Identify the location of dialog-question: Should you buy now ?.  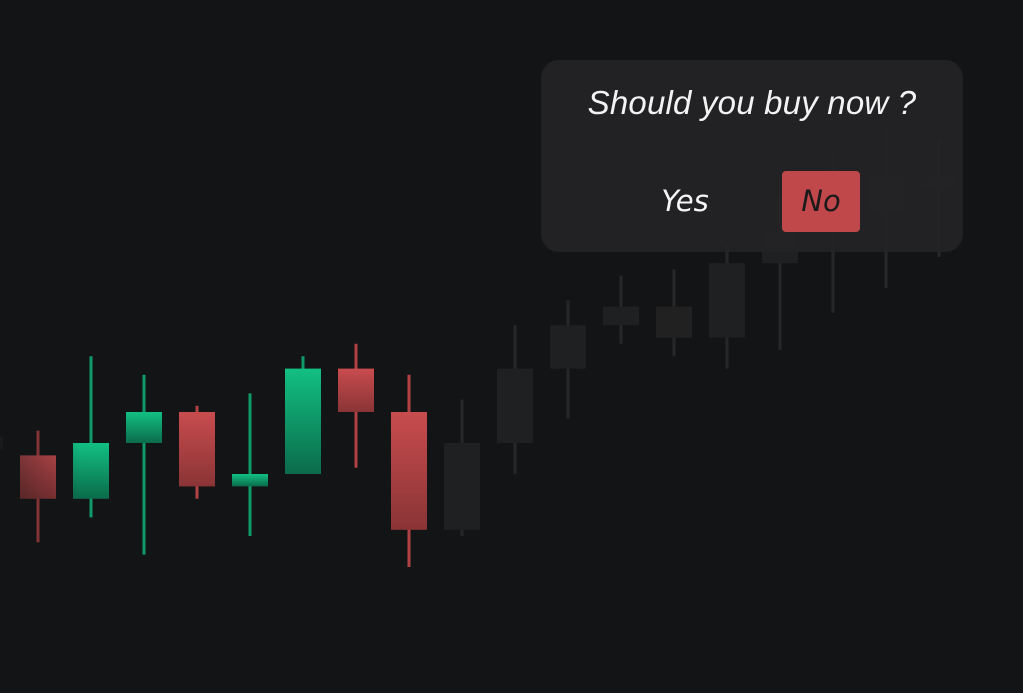
(752, 102).